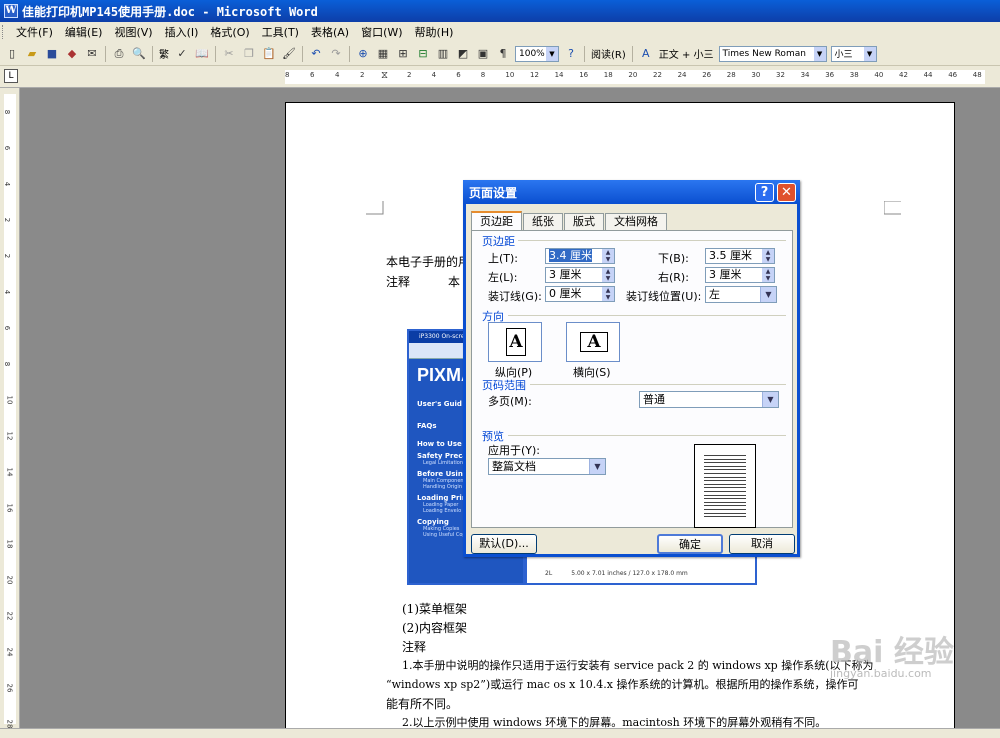 Image resolution: width=1000 pixels, height=738 pixels. What do you see at coordinates (215, 53) in the screenshot?
I see `toolbar-divider` at bounding box center [215, 53].